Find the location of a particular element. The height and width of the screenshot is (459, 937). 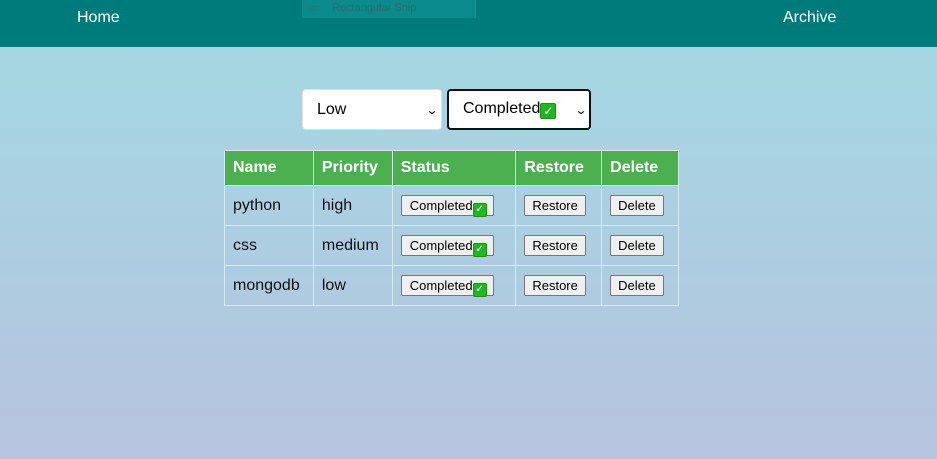

table-row: mongodb low Completed ✓ Restore Delete is located at coordinates (451, 285).